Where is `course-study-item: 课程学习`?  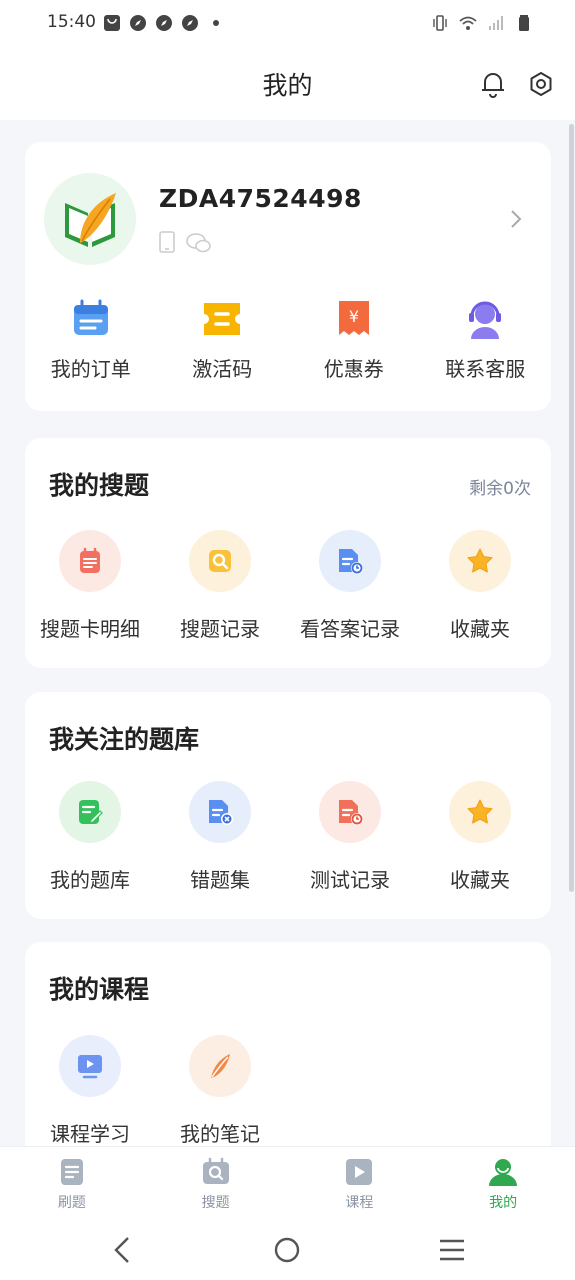
course-study-item: 课程学习 is located at coordinates (90, 1091).